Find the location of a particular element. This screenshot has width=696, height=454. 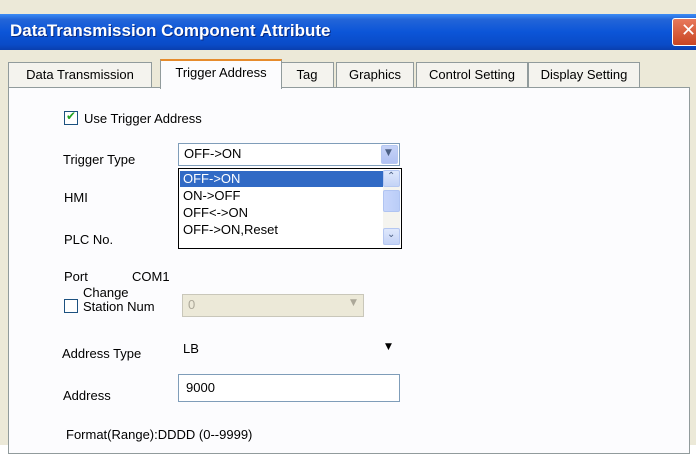

use-trigger-address-label: Use Trigger Address is located at coordinates (143, 118).